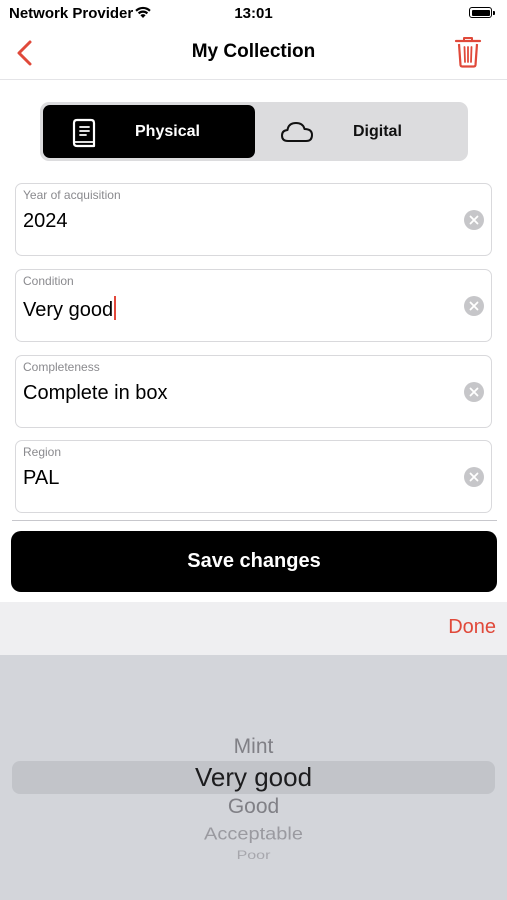 The image size is (507, 900). What do you see at coordinates (115, 308) in the screenshot?
I see `text-cursor` at bounding box center [115, 308].